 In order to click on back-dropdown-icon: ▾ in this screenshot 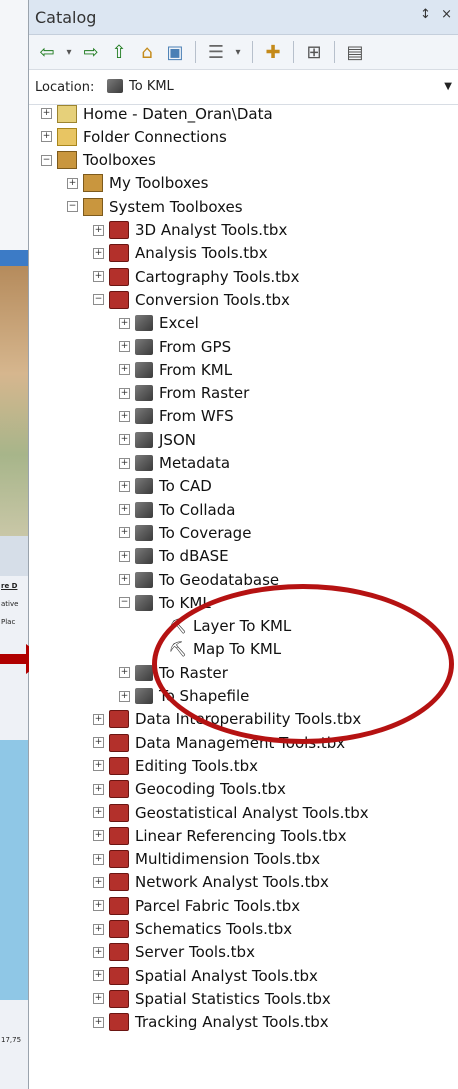, I will do `click(69, 52)`.